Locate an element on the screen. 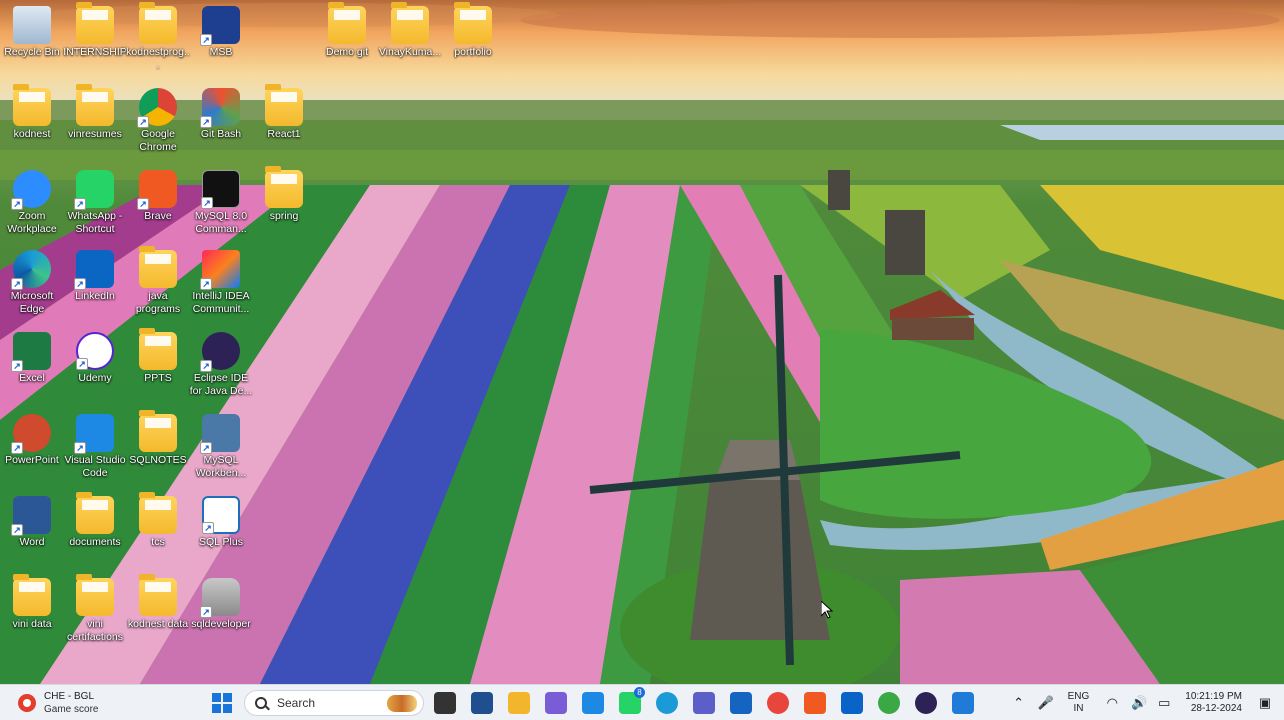  chevron-up-icon: ⌃ is located at coordinates (1019, 703).